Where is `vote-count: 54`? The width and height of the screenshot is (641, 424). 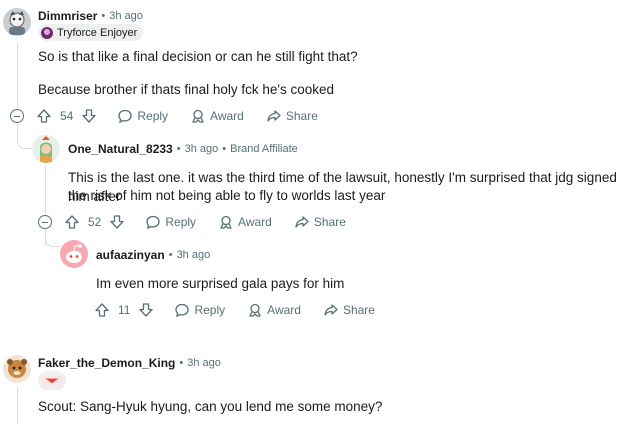 vote-count: 54 is located at coordinates (67, 116).